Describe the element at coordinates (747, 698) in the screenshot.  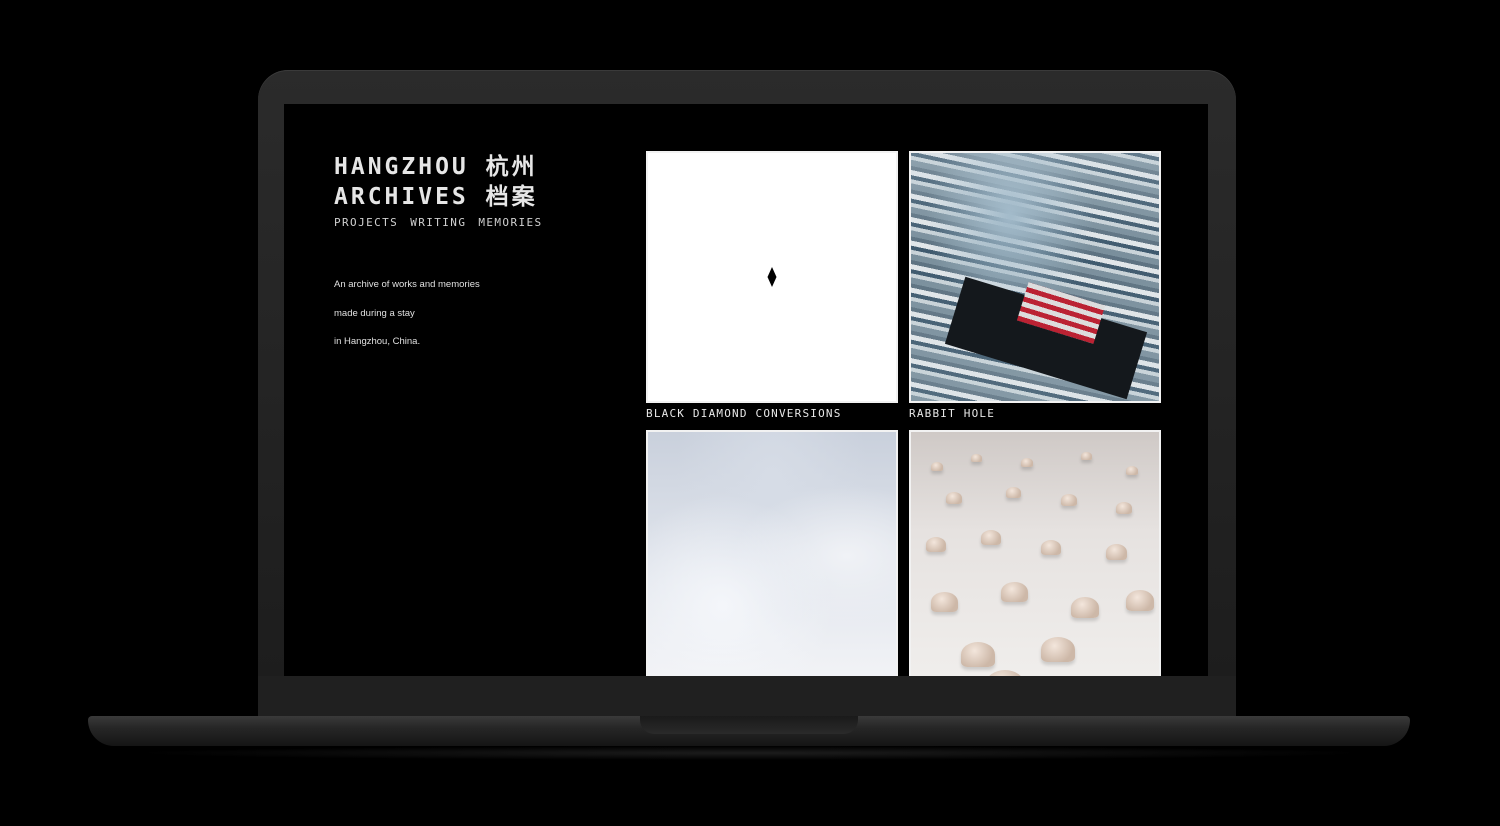
I see `laptop-bezel` at that location.